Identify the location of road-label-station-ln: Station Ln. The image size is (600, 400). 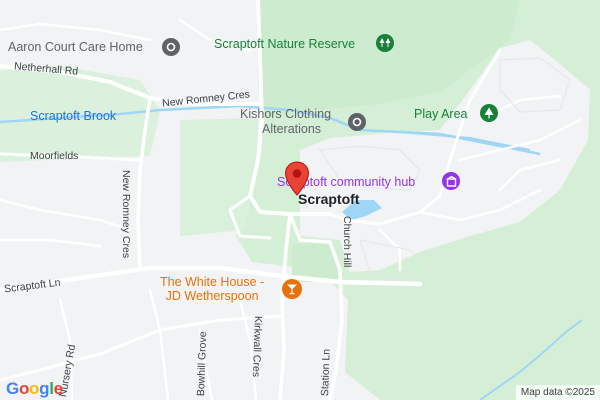
(326, 373).